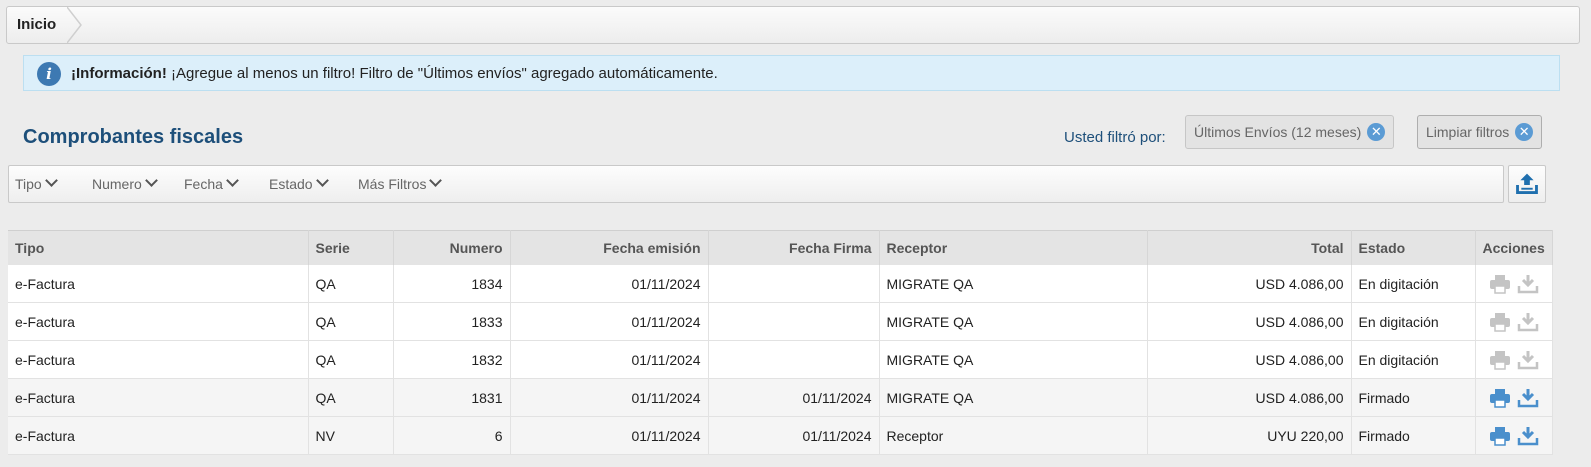  What do you see at coordinates (291, 184) in the screenshot?
I see `filter-estado-label: Estado` at bounding box center [291, 184].